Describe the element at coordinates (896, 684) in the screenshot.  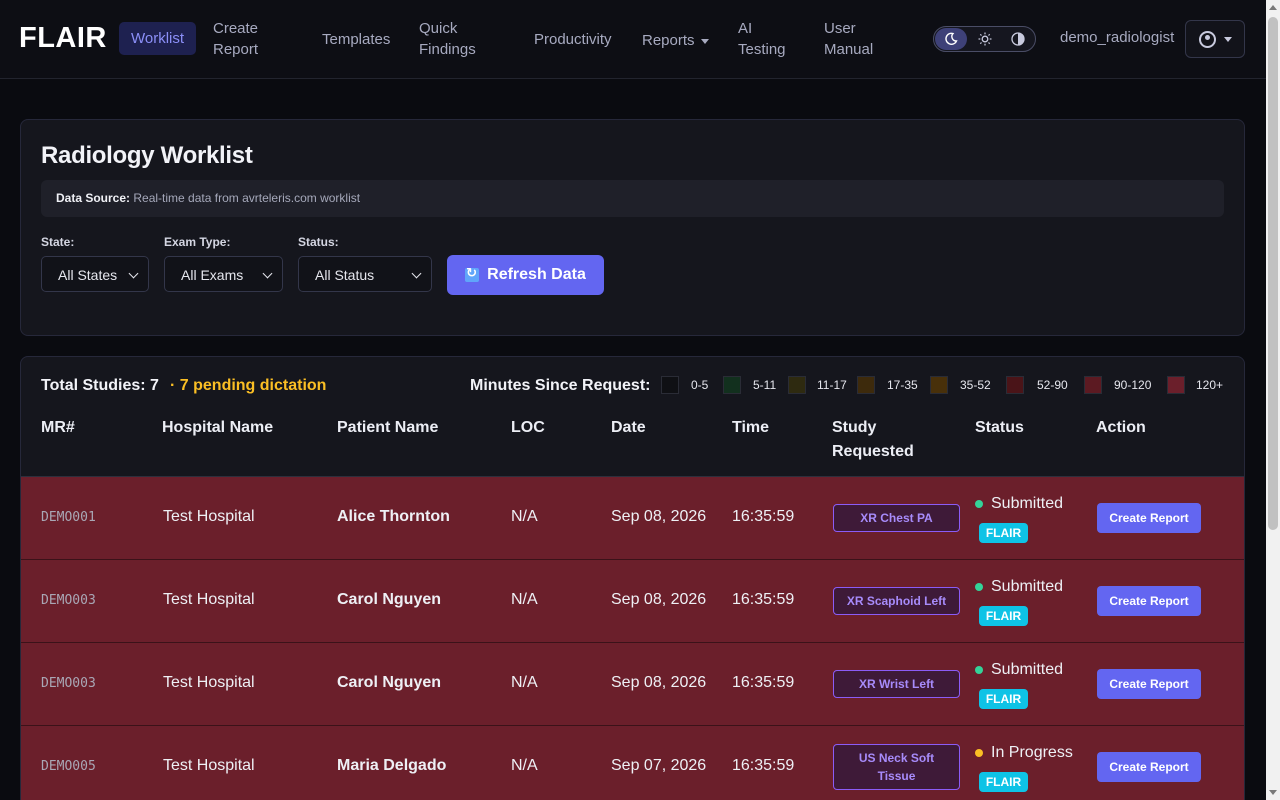
I see `study-requested-badge: XR Wrist Left` at that location.